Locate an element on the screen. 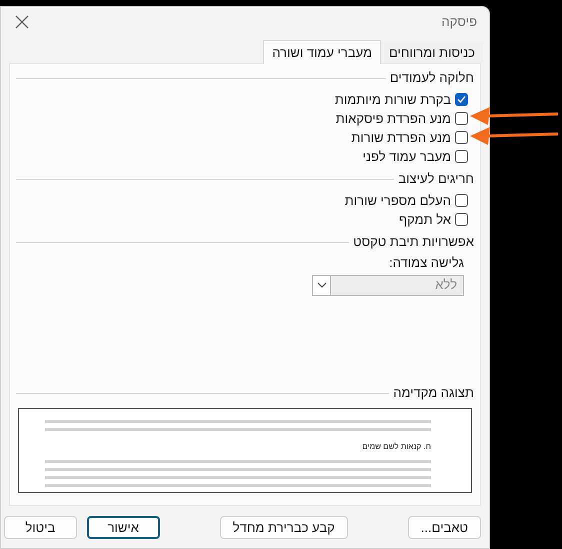  dialog-button: קבע כברירת מחדל is located at coordinates (284, 527).